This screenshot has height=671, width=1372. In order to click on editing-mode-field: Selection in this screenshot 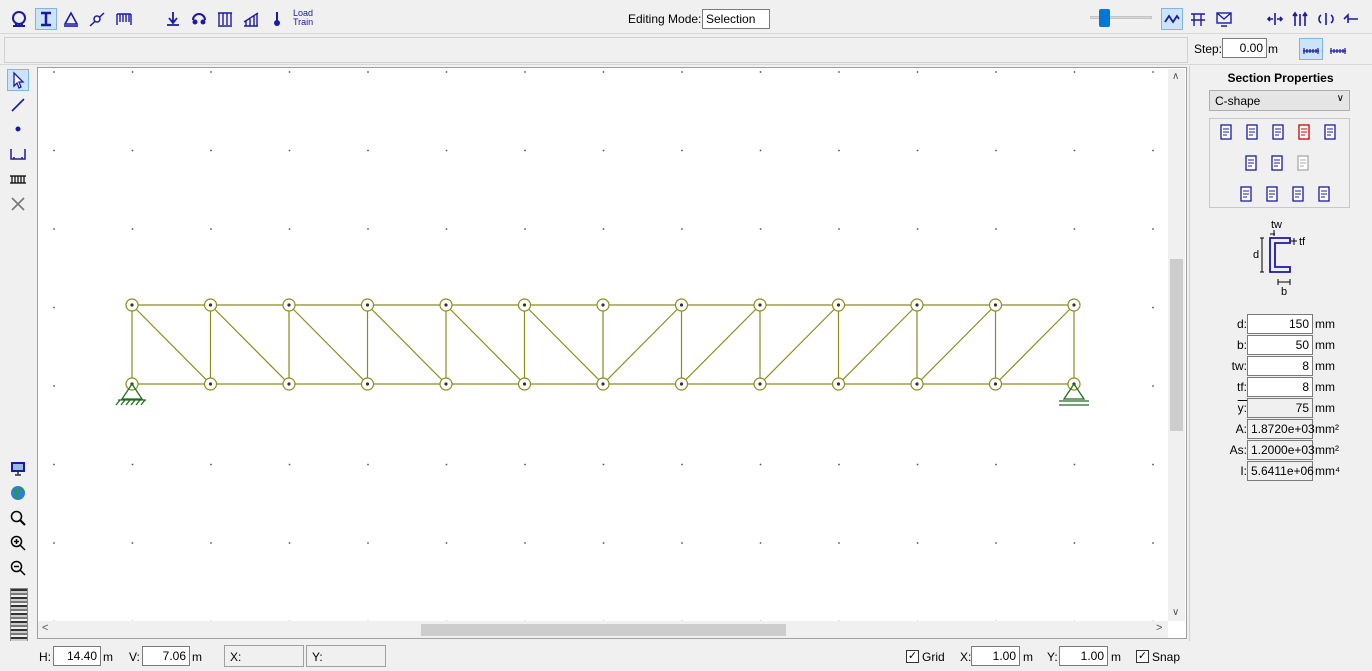, I will do `click(736, 19)`.